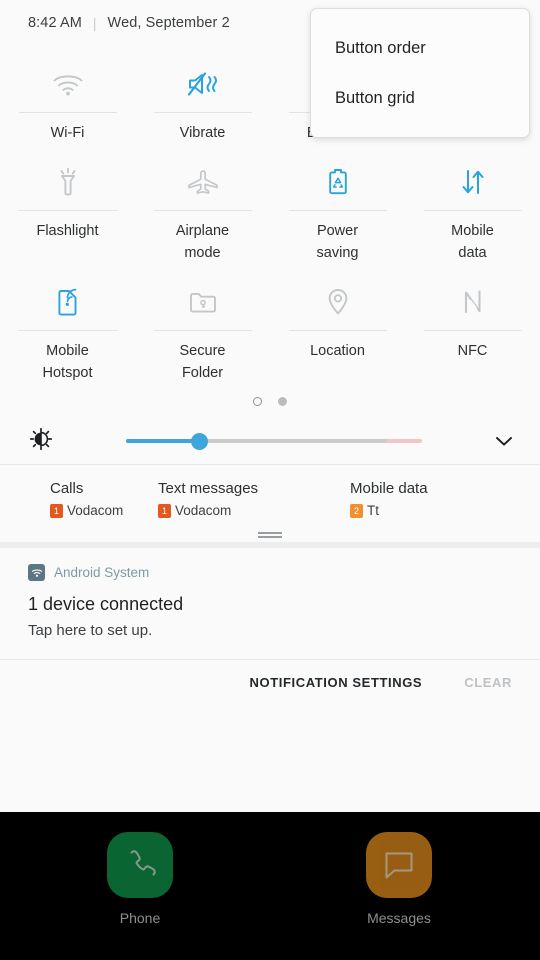 This screenshot has width=540, height=960. What do you see at coordinates (404, 441) in the screenshot?
I see `slider-high-range` at bounding box center [404, 441].